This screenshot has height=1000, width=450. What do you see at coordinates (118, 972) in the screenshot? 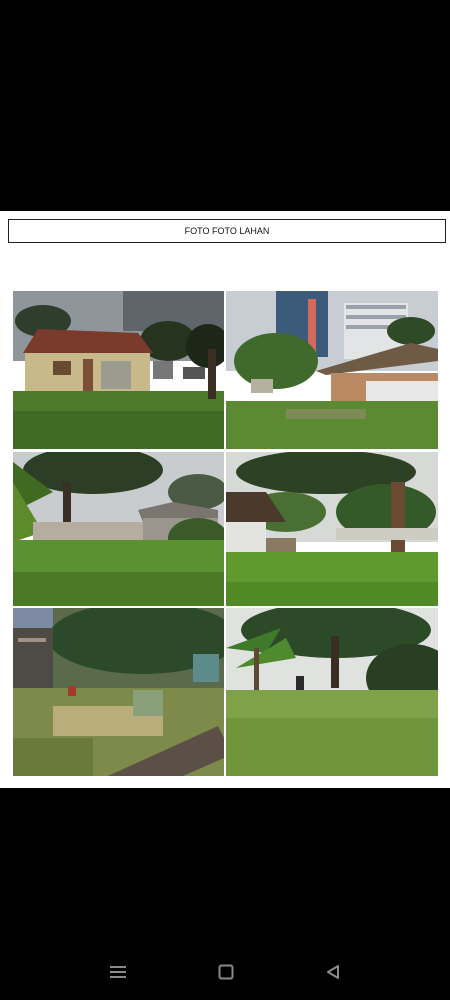
I see `menu-lines-icon` at bounding box center [118, 972].